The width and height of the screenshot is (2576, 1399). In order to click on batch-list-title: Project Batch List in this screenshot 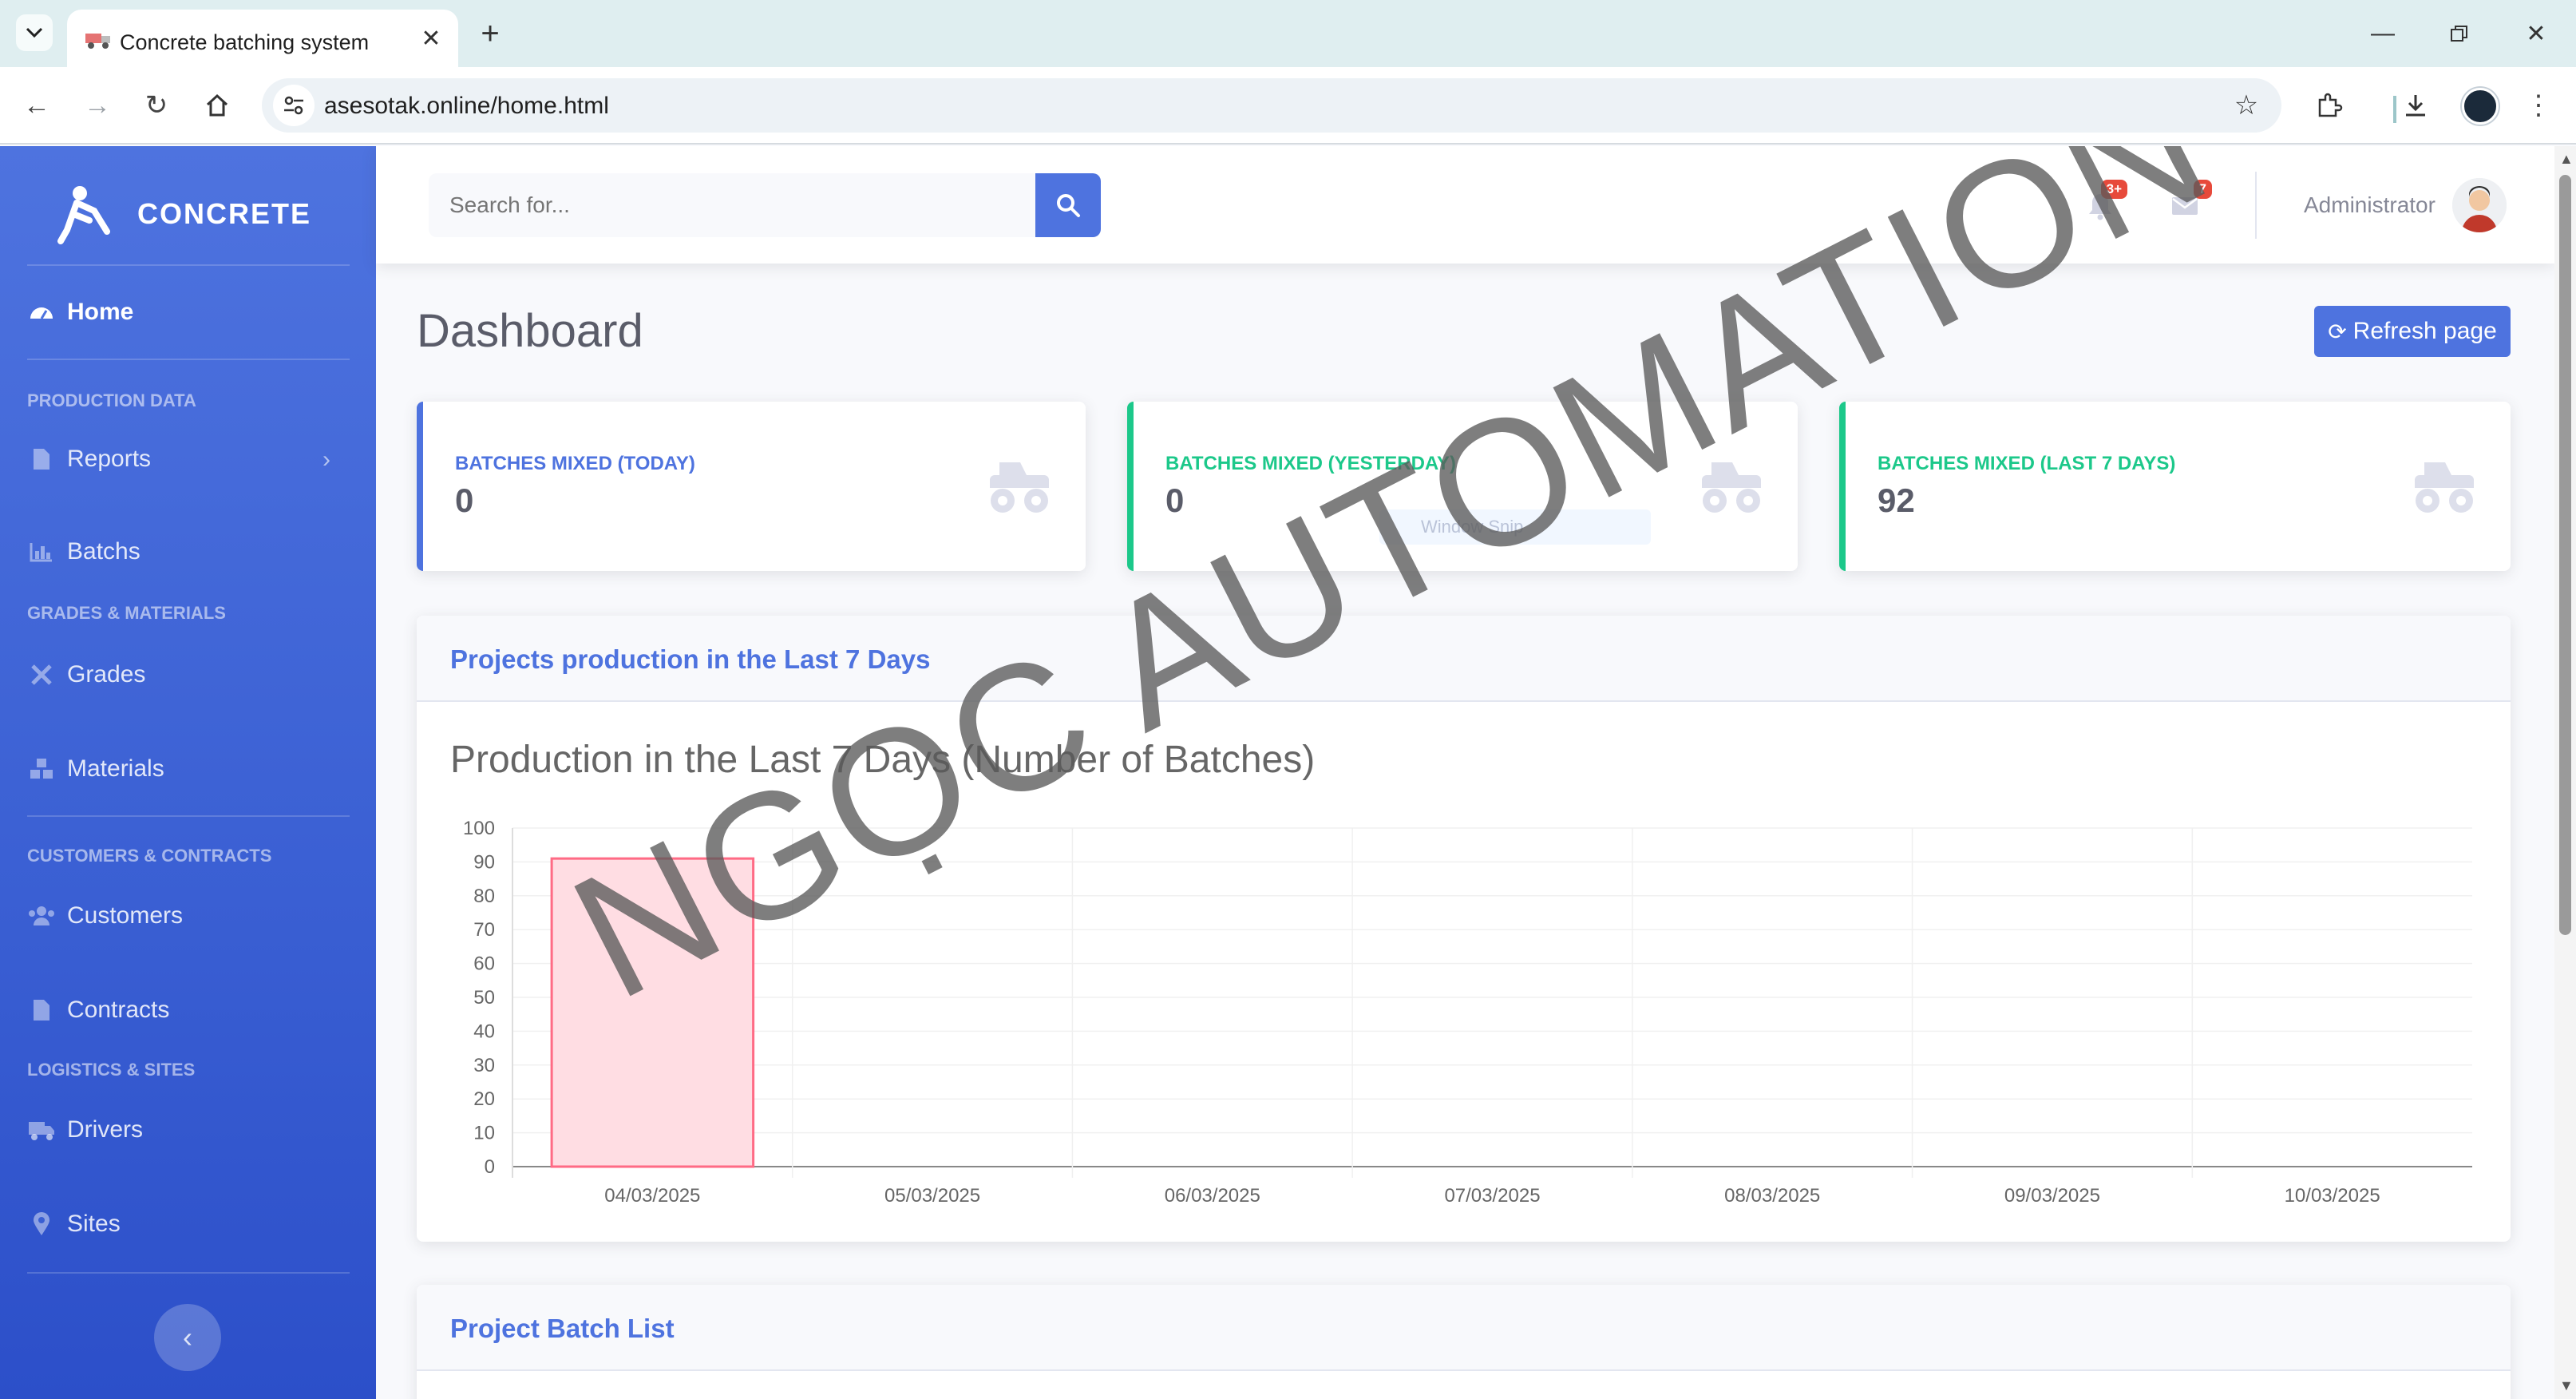, I will do `click(563, 1328)`.